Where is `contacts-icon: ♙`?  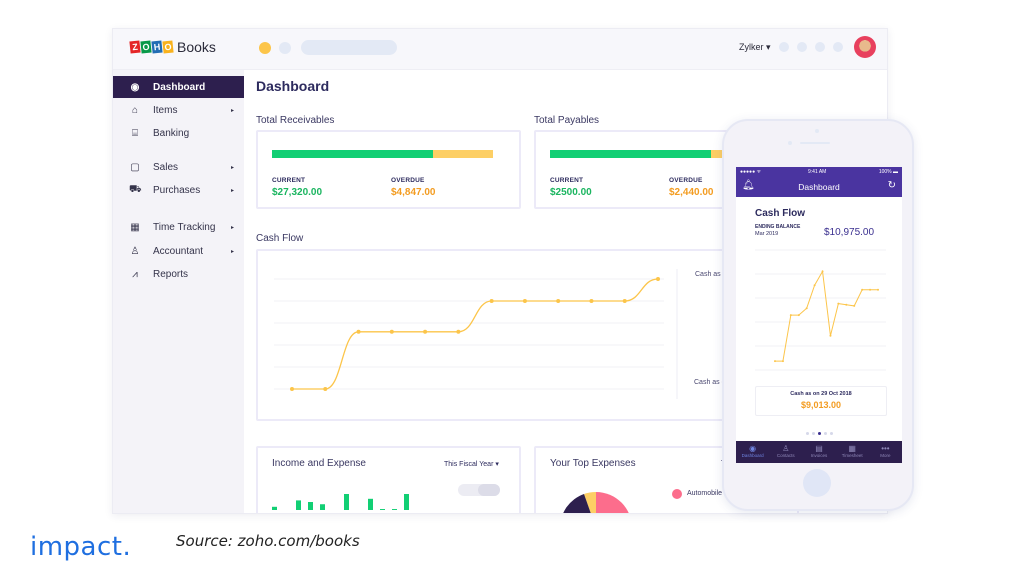
contacts-icon: ♙ is located at coordinates (786, 448).